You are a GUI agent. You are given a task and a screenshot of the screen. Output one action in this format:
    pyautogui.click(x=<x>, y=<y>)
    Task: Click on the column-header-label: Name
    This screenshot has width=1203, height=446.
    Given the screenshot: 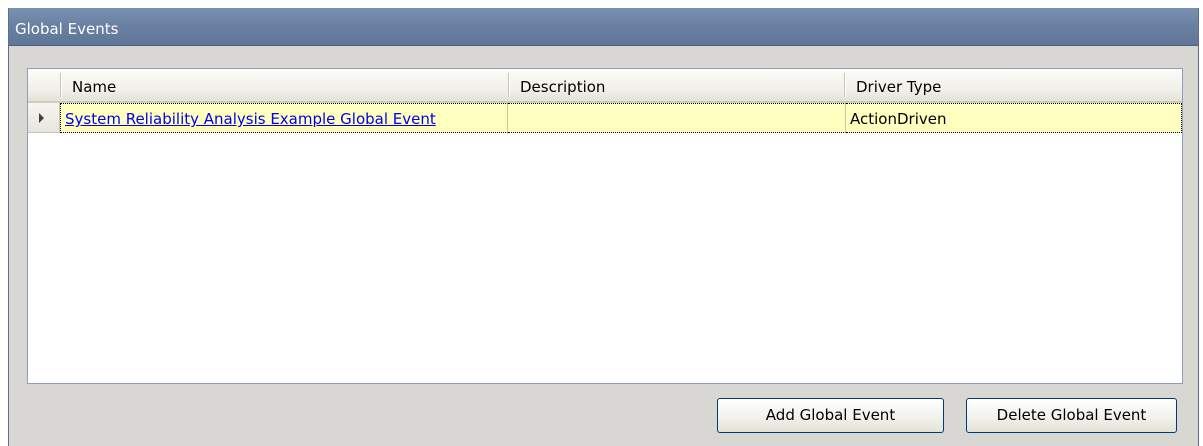 What is the action you would take?
    pyautogui.click(x=94, y=87)
    